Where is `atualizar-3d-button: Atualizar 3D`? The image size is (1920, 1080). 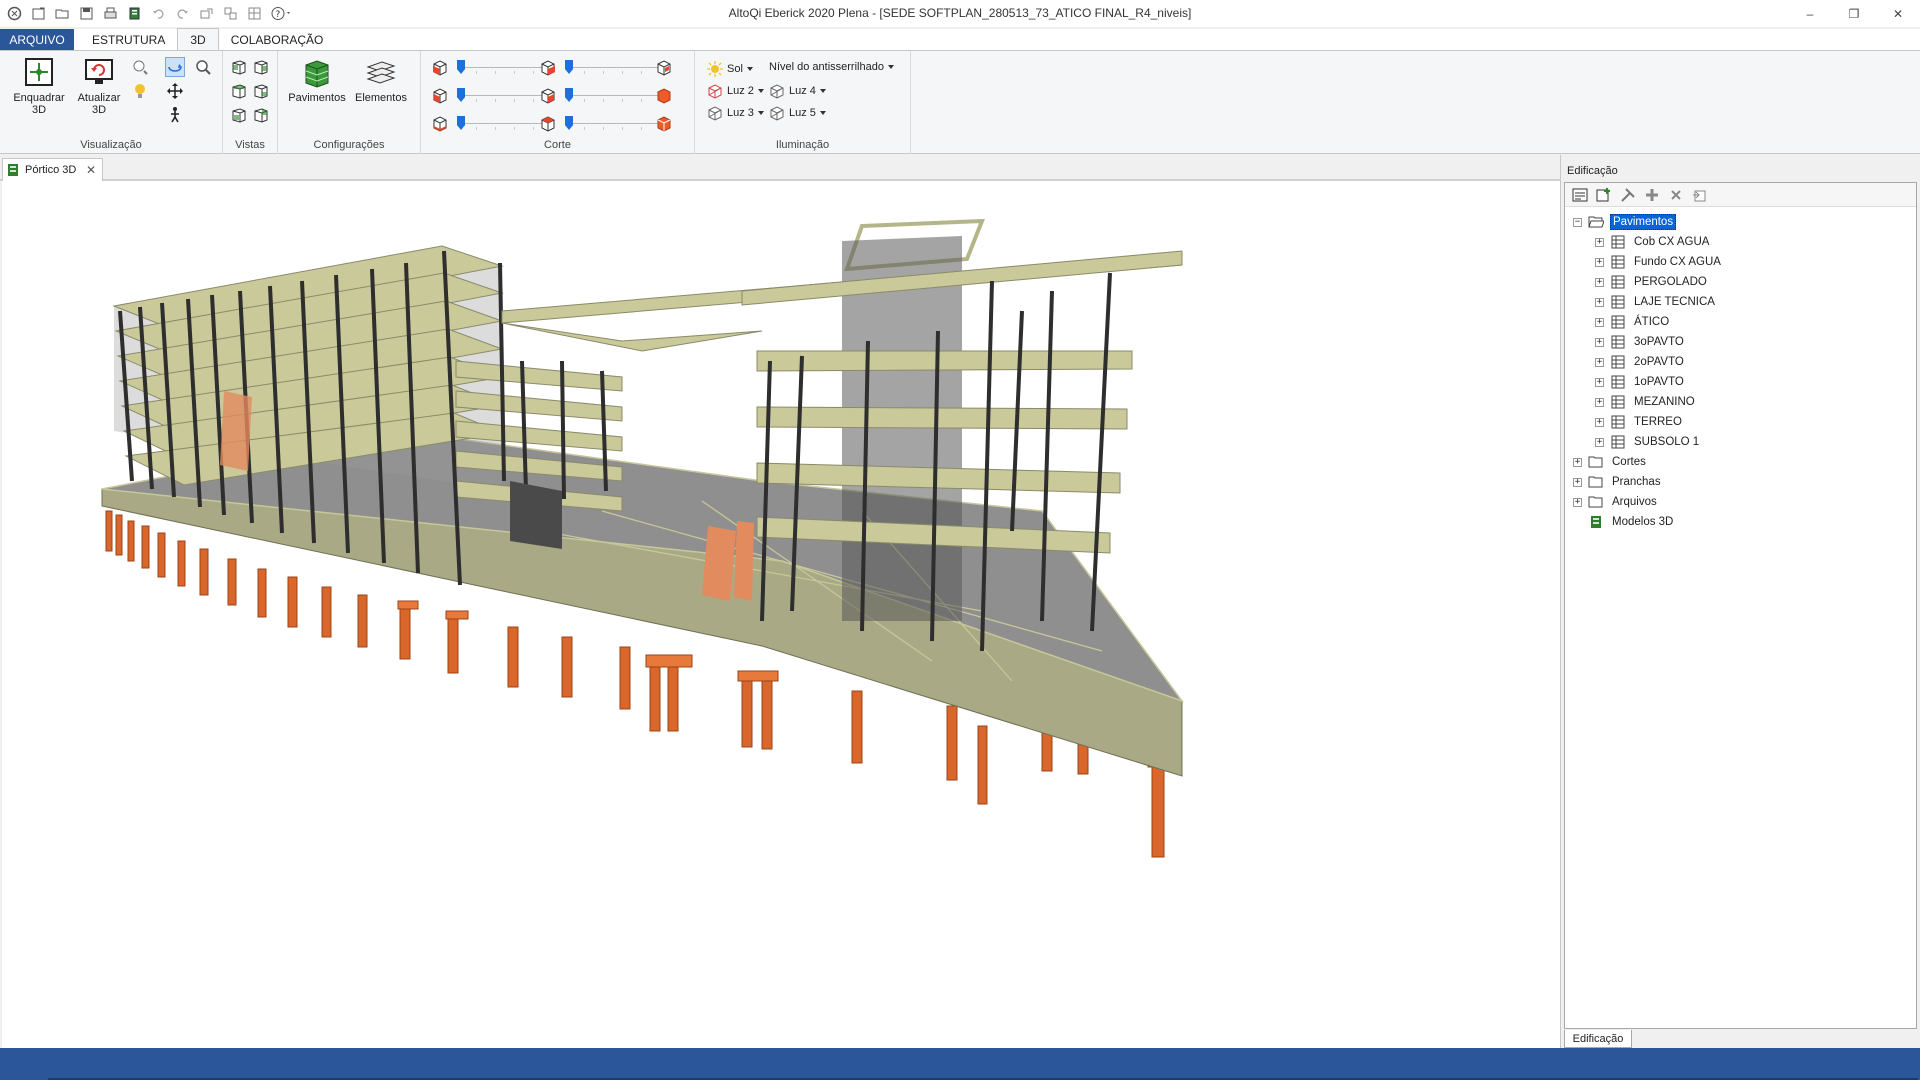
atualizar-3d-button: Atualizar 3D is located at coordinates (99, 85).